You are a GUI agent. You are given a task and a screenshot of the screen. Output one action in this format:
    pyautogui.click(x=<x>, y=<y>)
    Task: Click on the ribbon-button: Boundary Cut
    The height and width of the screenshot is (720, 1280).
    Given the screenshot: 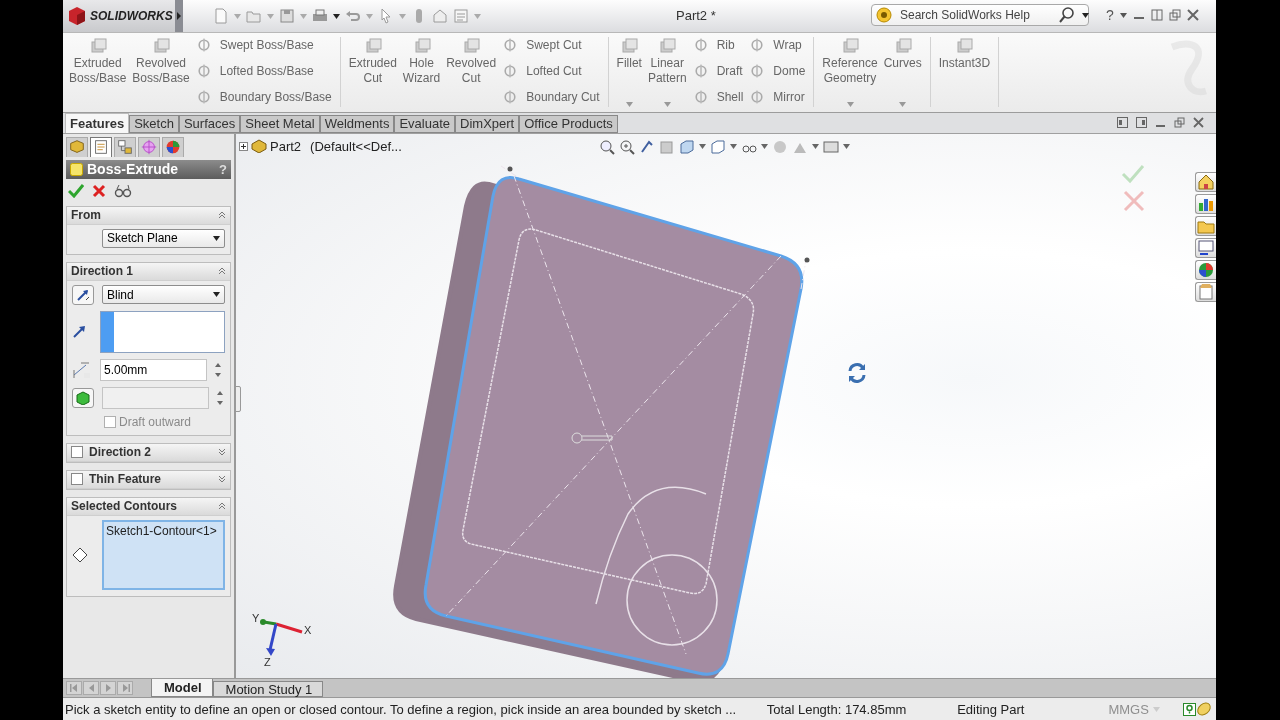 What is the action you would take?
    pyautogui.click(x=551, y=97)
    